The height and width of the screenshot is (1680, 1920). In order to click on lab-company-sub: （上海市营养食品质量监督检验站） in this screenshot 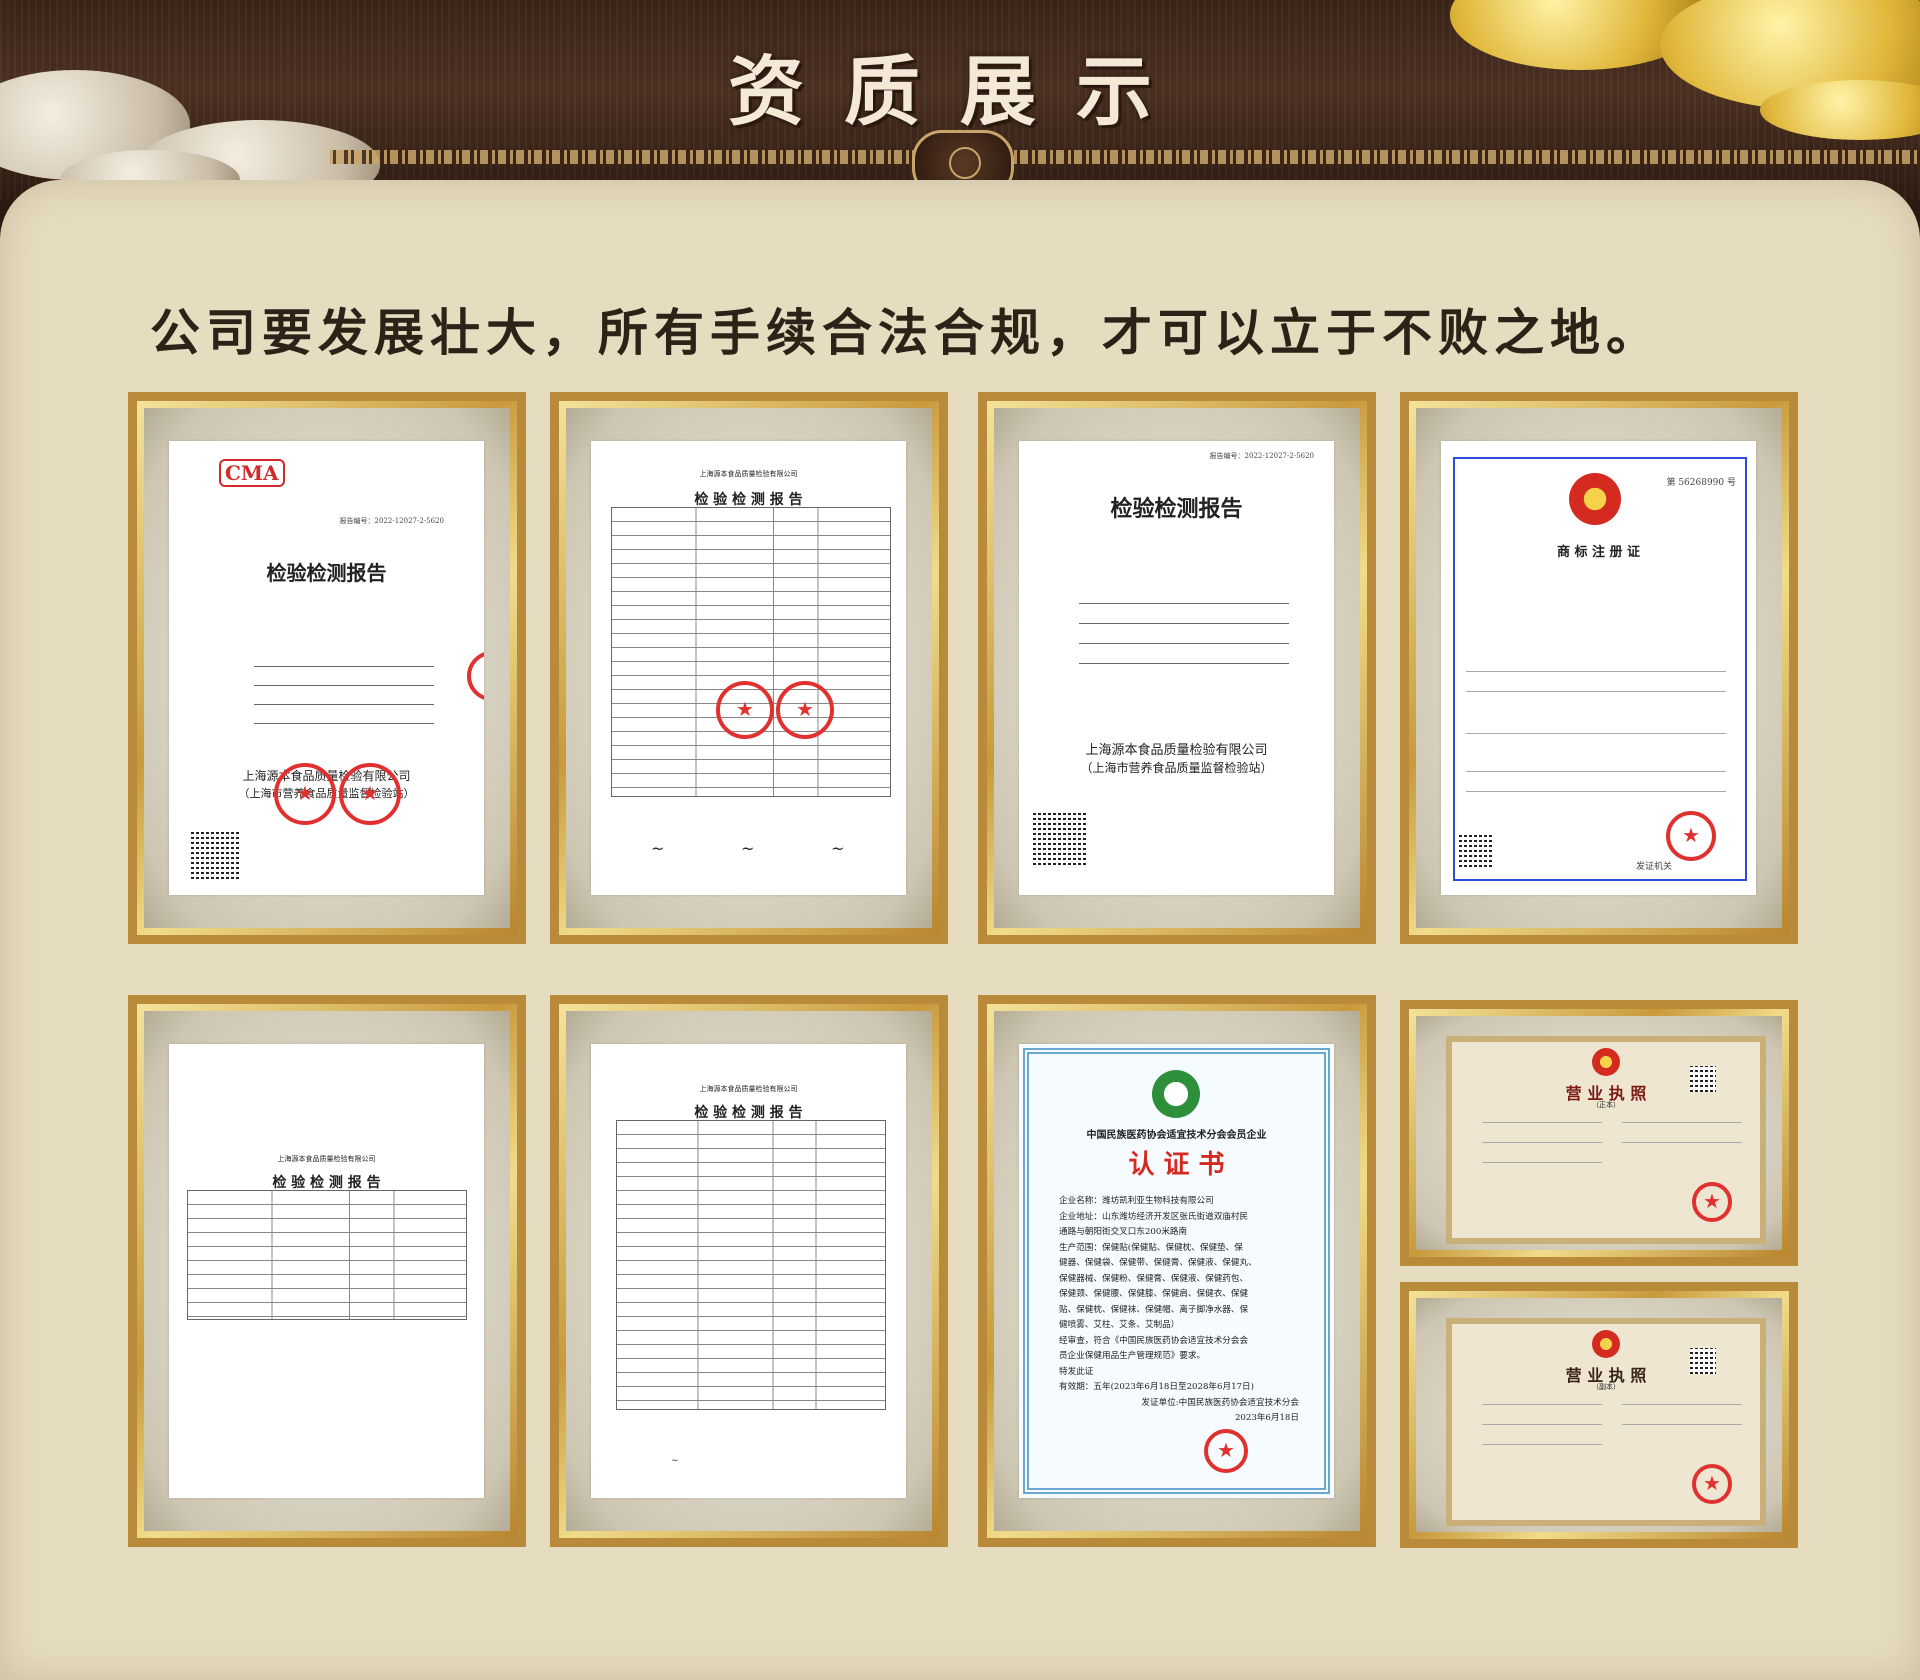, I will do `click(1176, 768)`.